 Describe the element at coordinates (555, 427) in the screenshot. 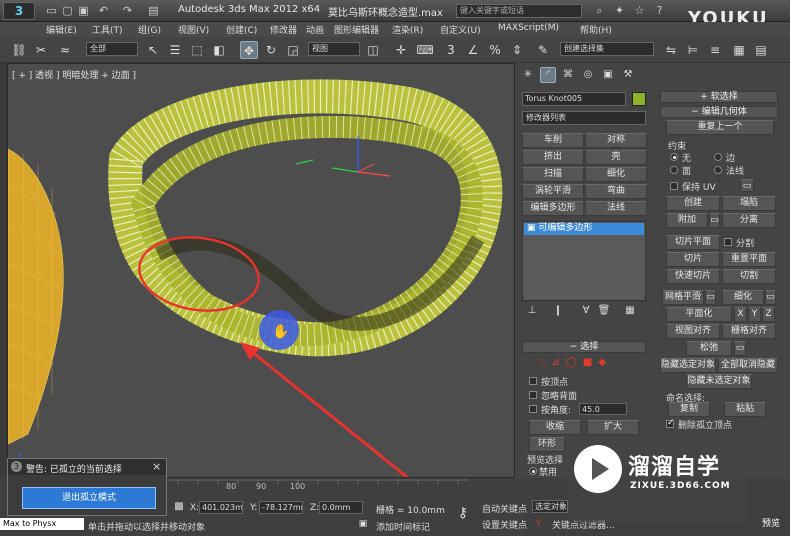

I see `shrink-button: 收缩` at that location.